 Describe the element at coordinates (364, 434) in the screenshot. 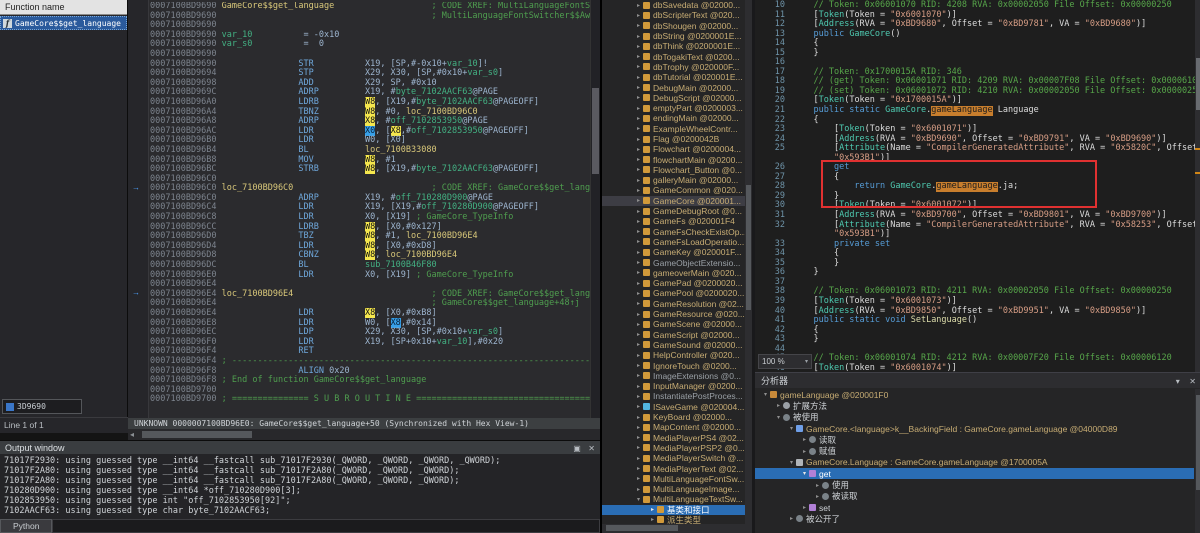

I see `disassembly-horizontal-scrollbar: ◂` at that location.